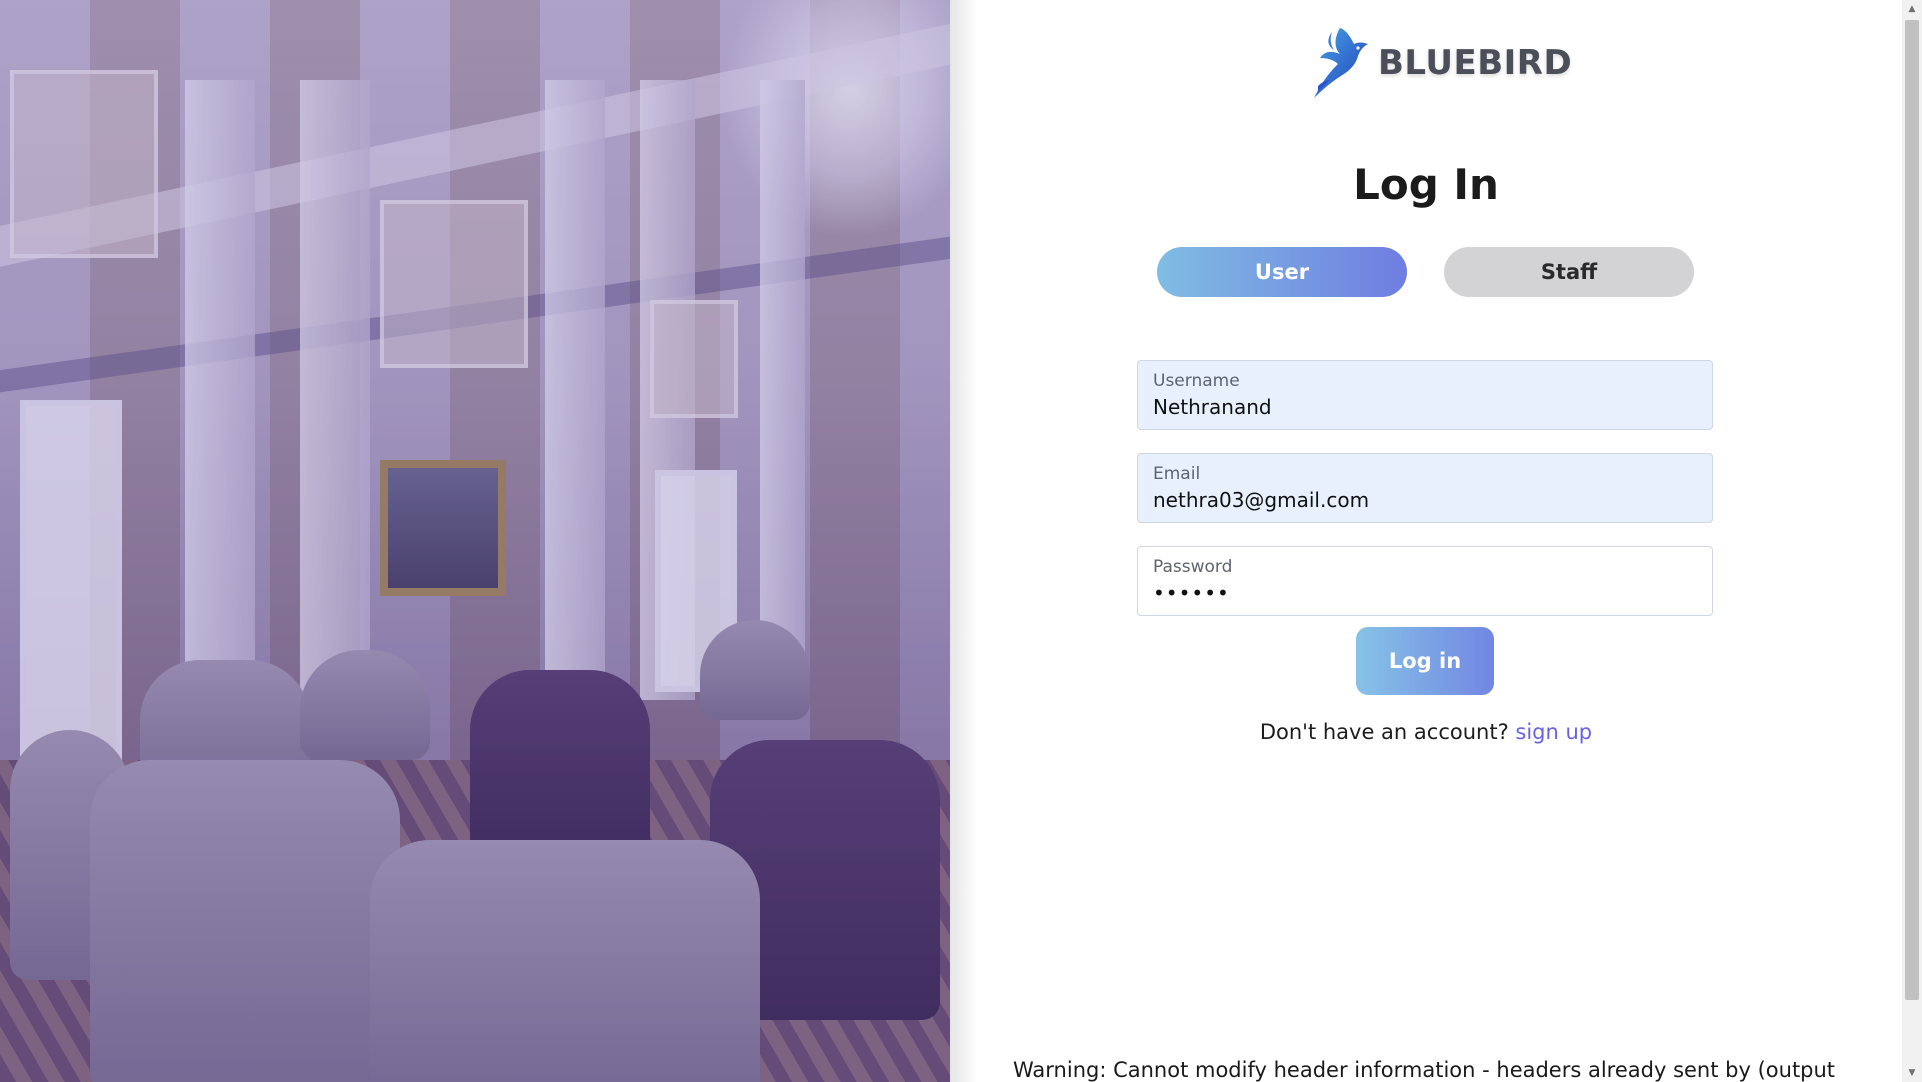 Image resolution: width=1922 pixels, height=1082 pixels. Describe the element at coordinates (1341, 63) in the screenshot. I see `bluebird-logo-icon` at that location.